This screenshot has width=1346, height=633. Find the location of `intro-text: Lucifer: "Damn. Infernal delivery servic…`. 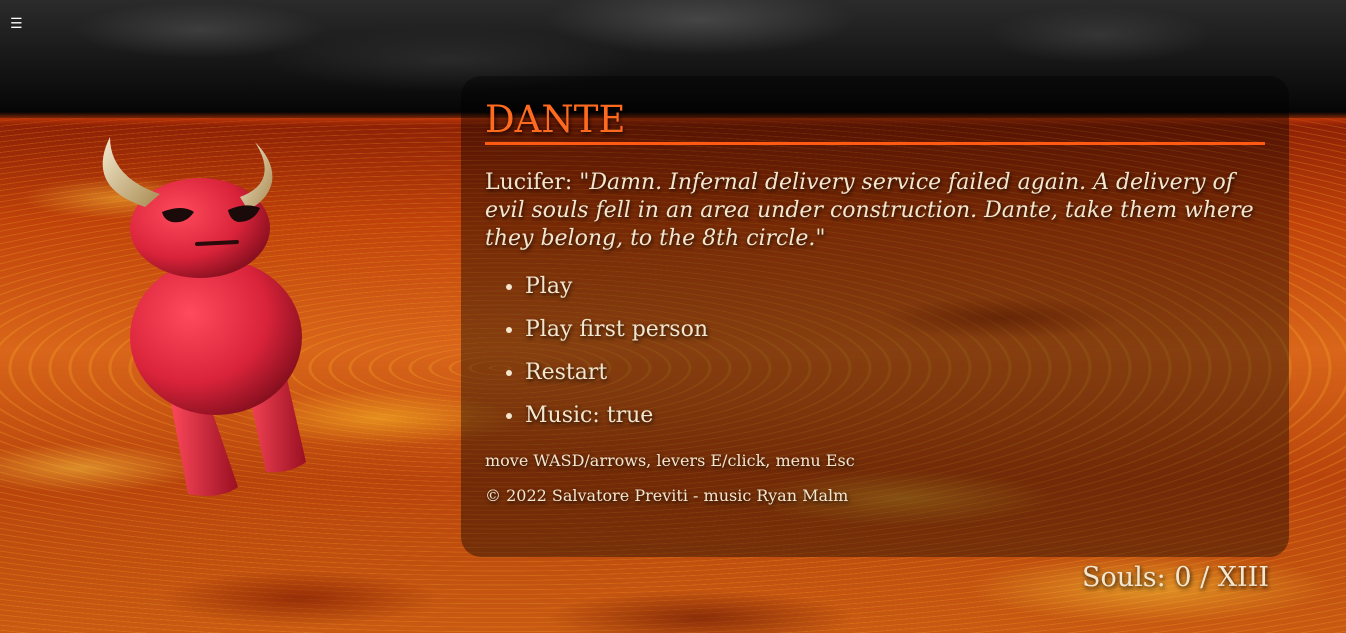

intro-text: Lucifer: "Damn. Infernal delivery servic… is located at coordinates (875, 211).